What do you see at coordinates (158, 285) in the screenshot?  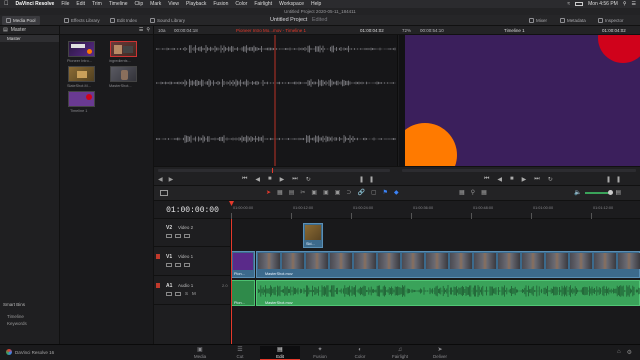 I see `source-patch-a1` at bounding box center [158, 285].